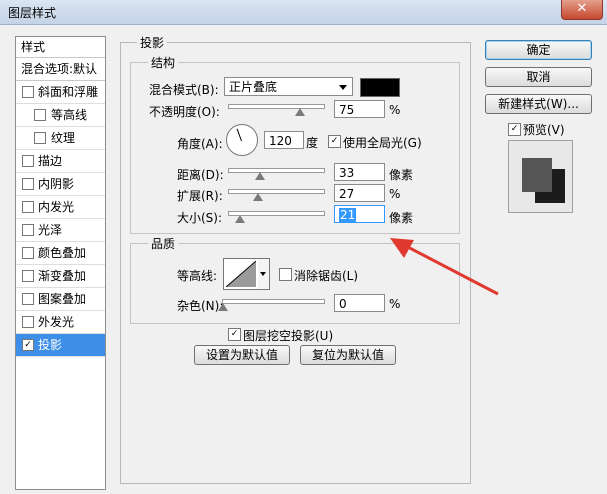 This screenshot has width=607, height=494. I want to click on style-item-label: 纹理, so click(63, 138).